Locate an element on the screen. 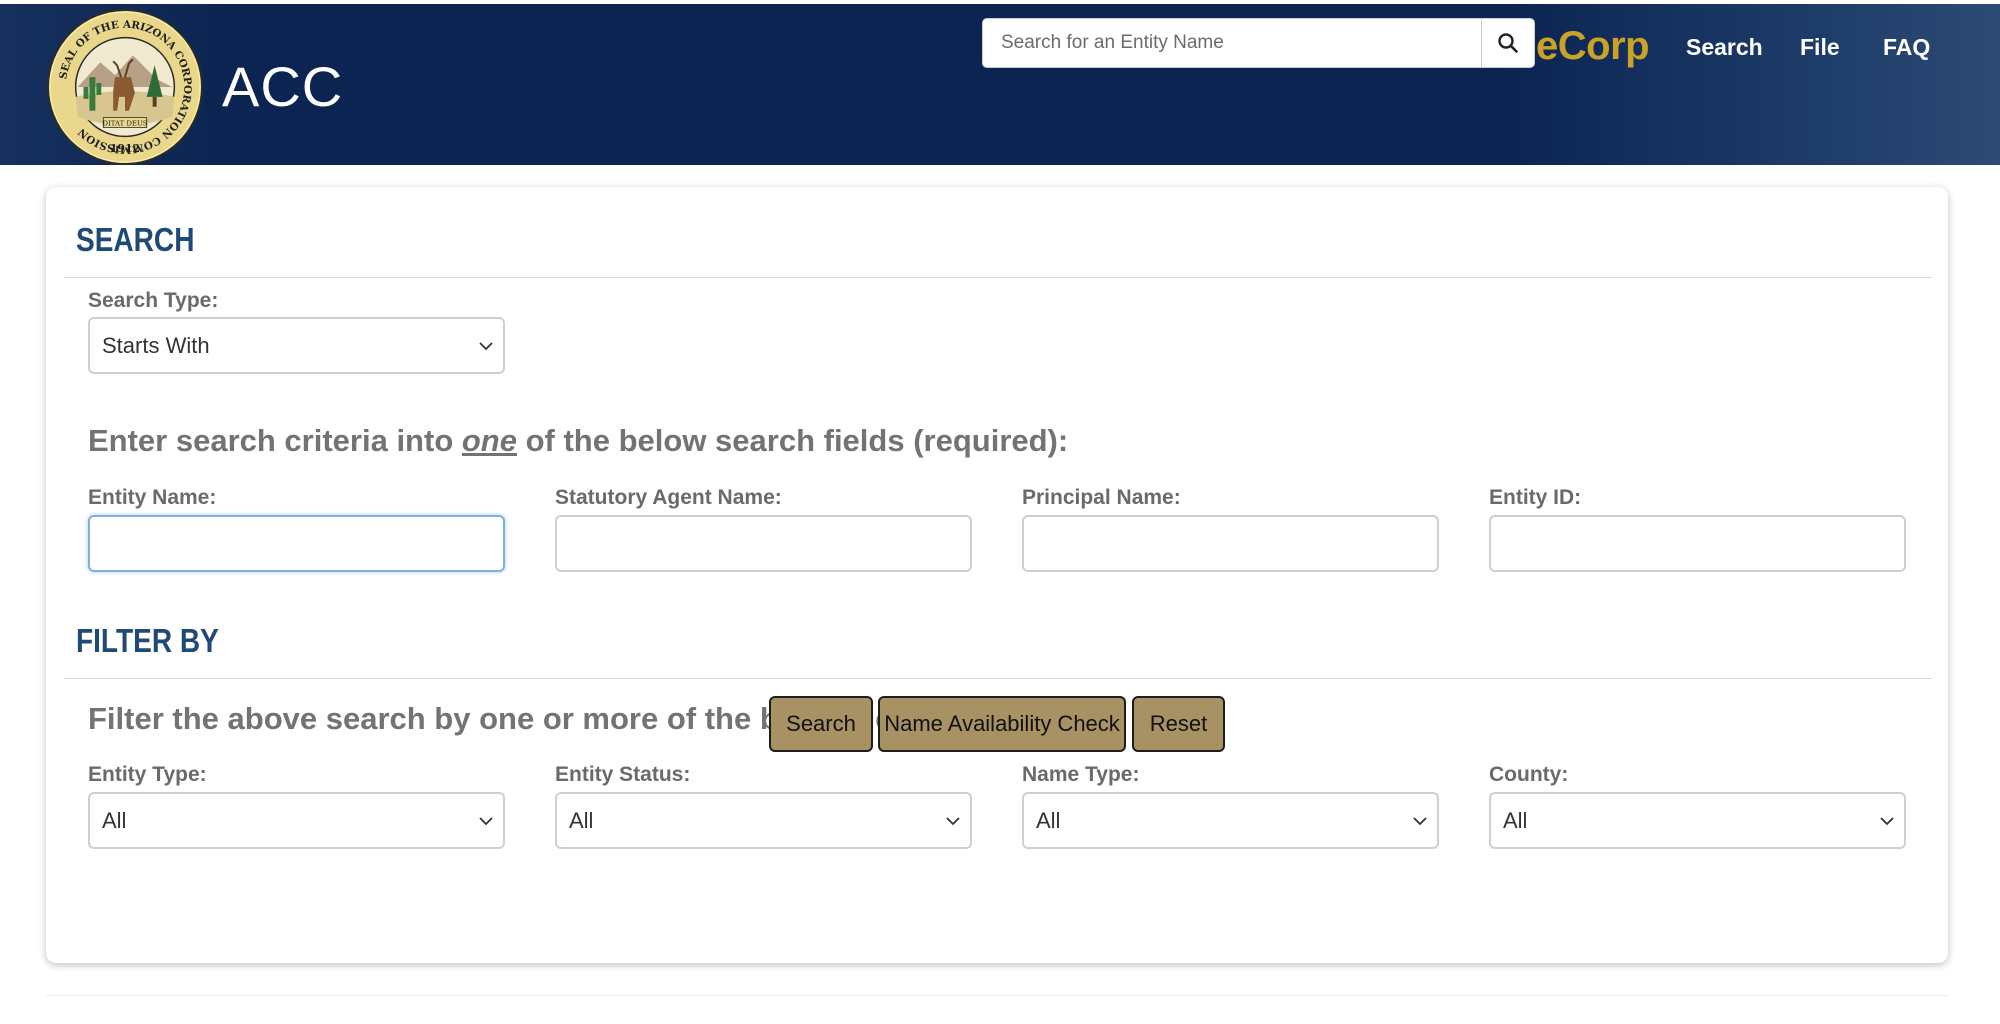 This screenshot has height=1024, width=2000. entity-status-label: Entity Status: is located at coordinates (623, 774).